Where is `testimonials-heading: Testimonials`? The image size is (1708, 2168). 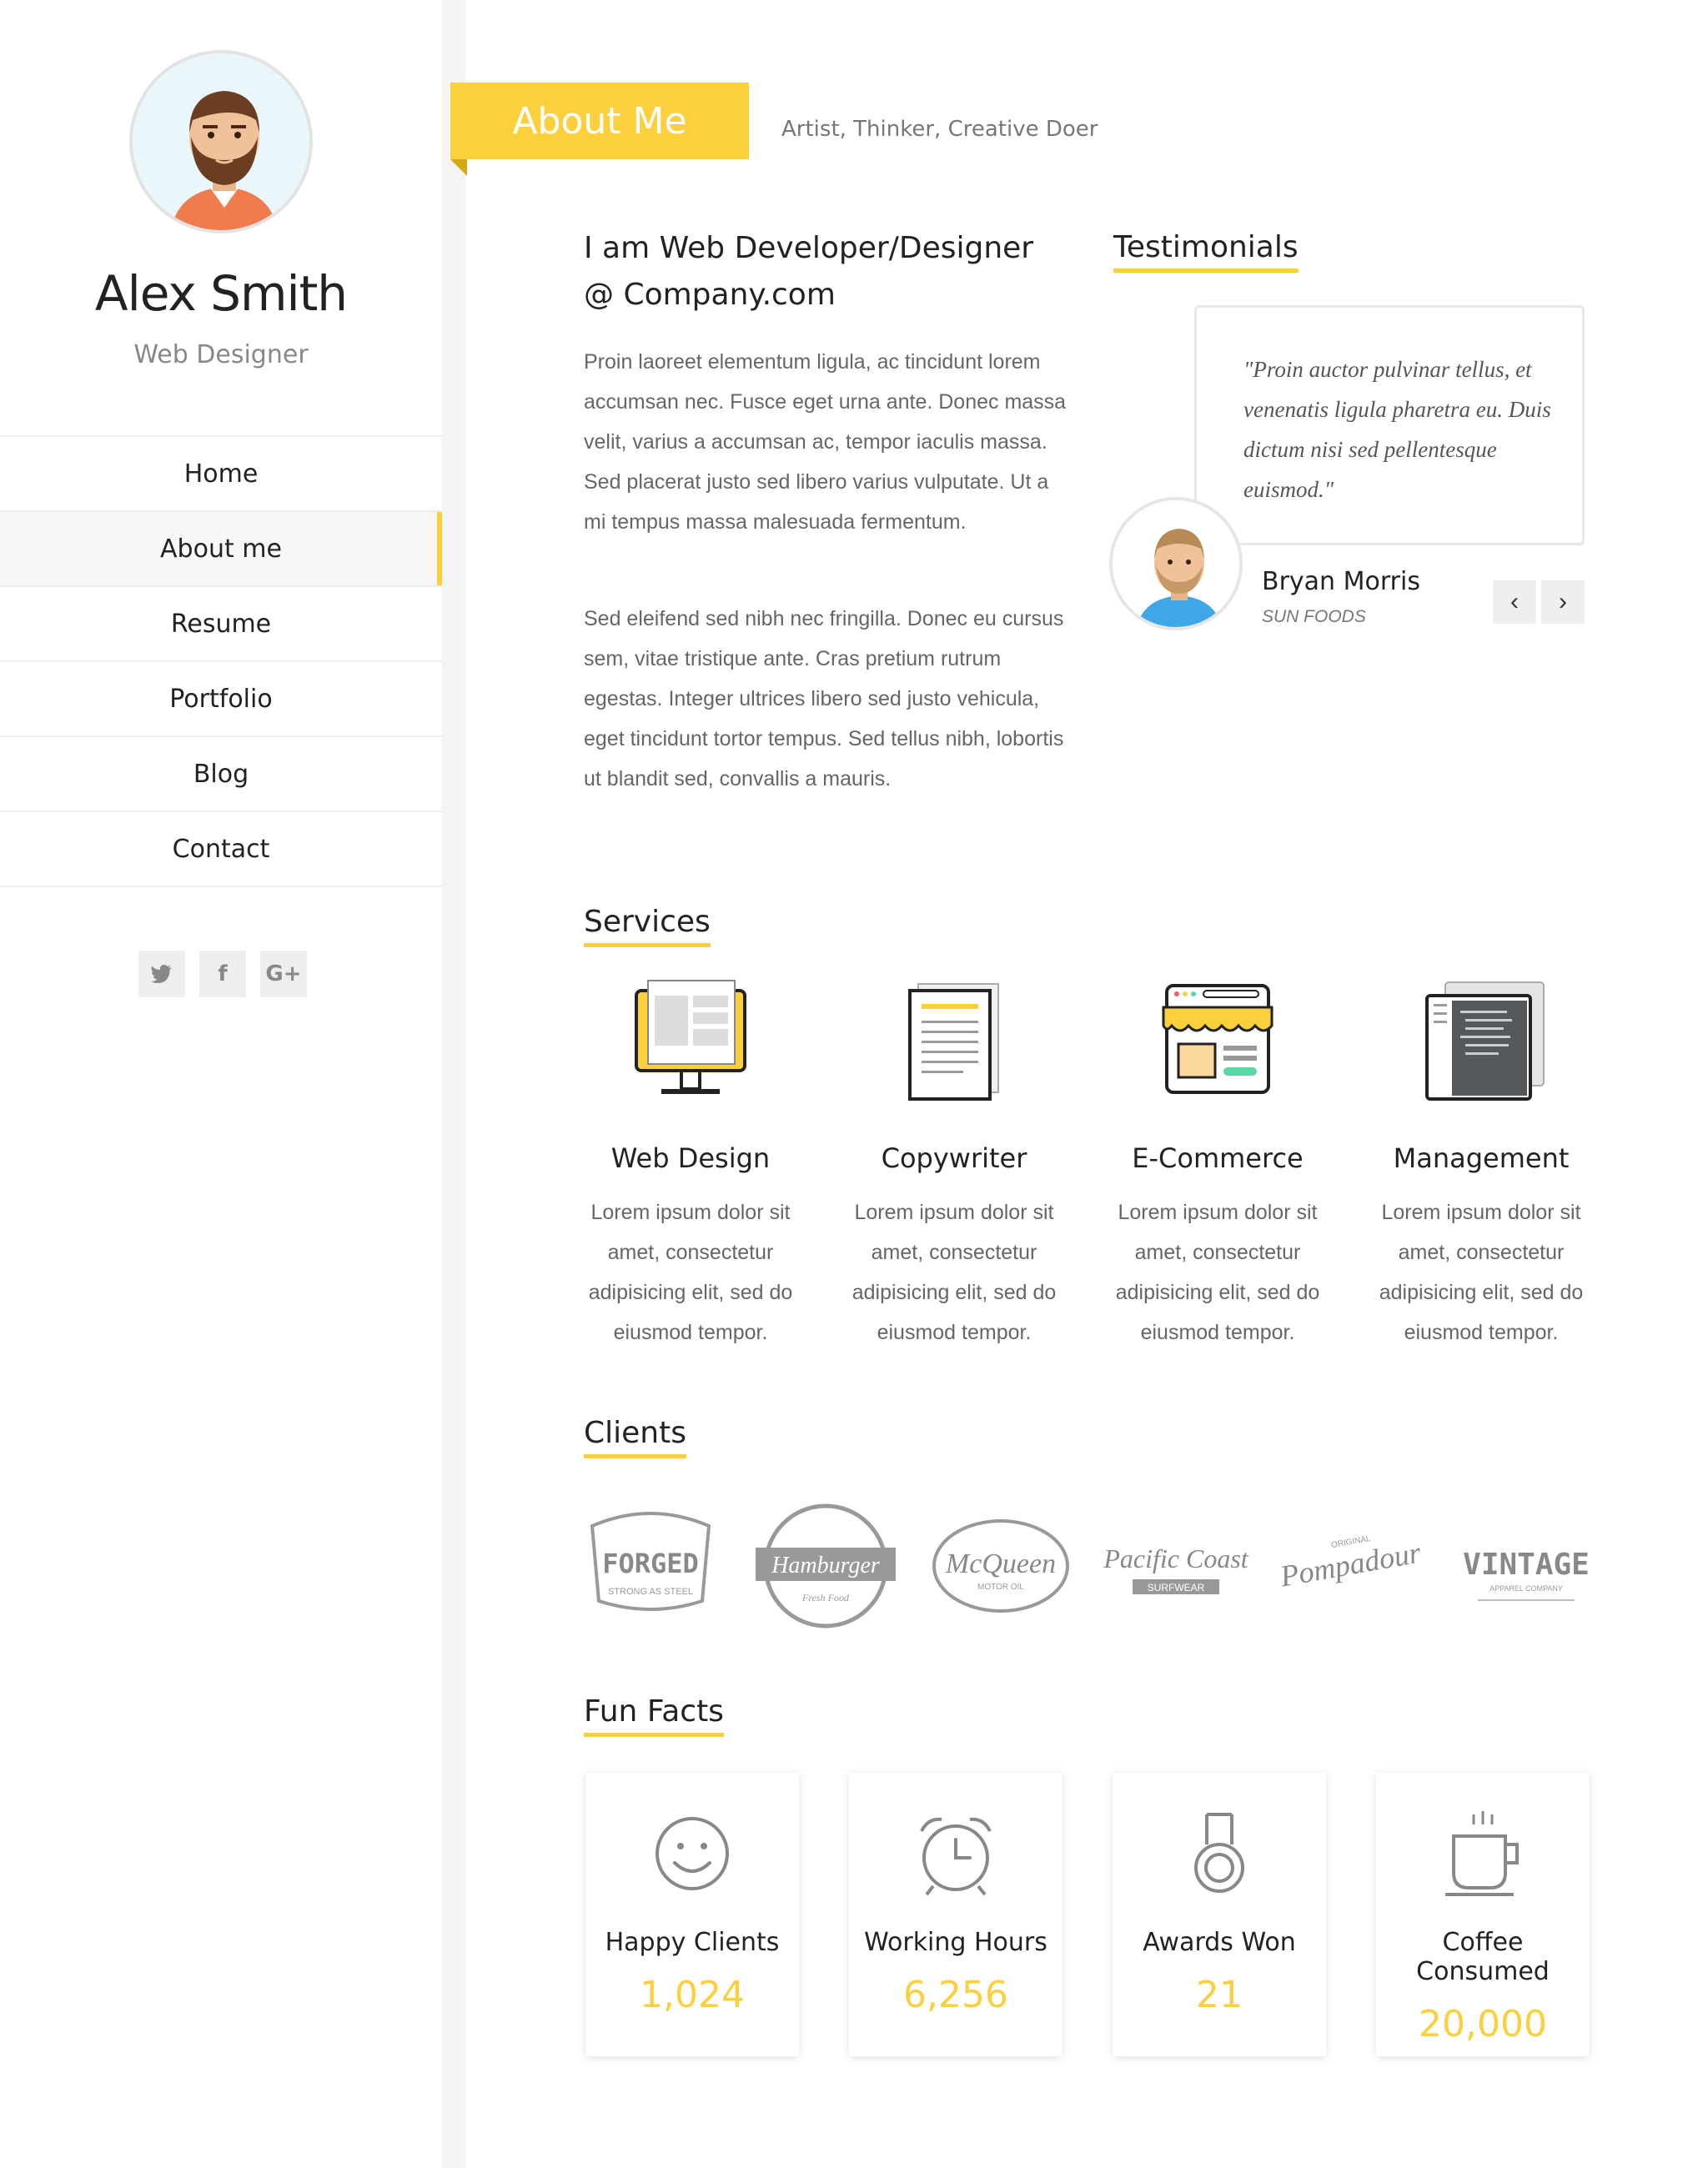
testimonials-heading: Testimonials is located at coordinates (1206, 251).